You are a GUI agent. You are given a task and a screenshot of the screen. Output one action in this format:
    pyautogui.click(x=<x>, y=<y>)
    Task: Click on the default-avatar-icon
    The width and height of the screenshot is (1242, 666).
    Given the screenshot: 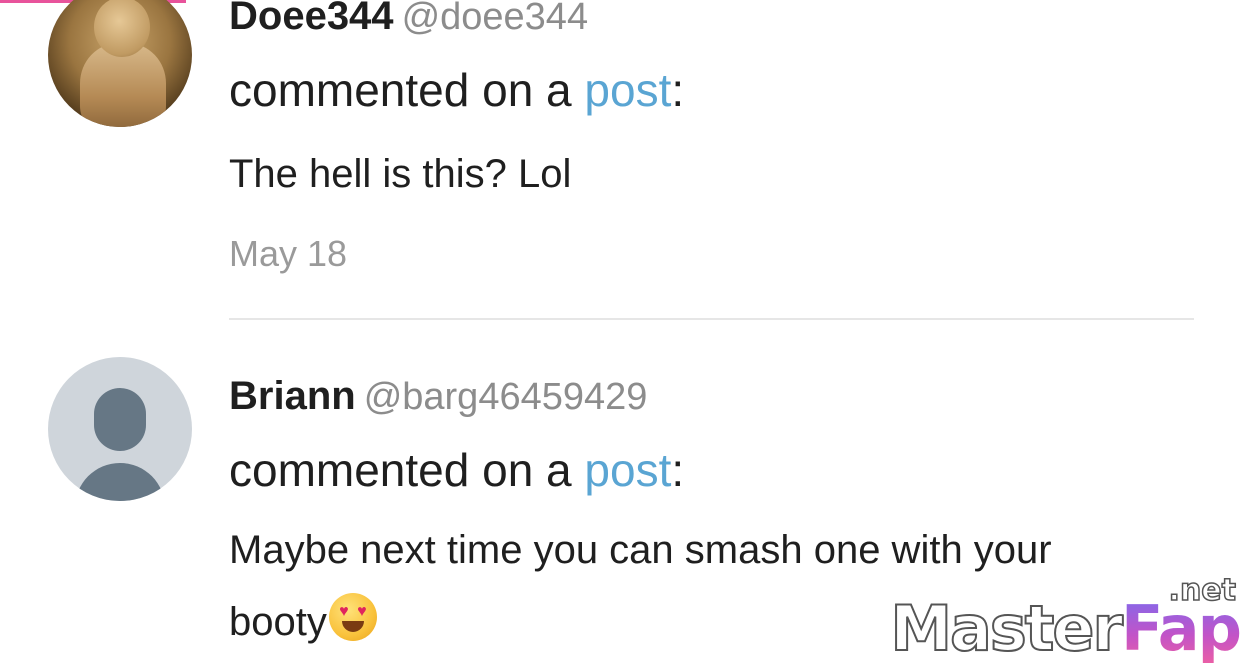 What is the action you would take?
    pyautogui.click(x=120, y=429)
    